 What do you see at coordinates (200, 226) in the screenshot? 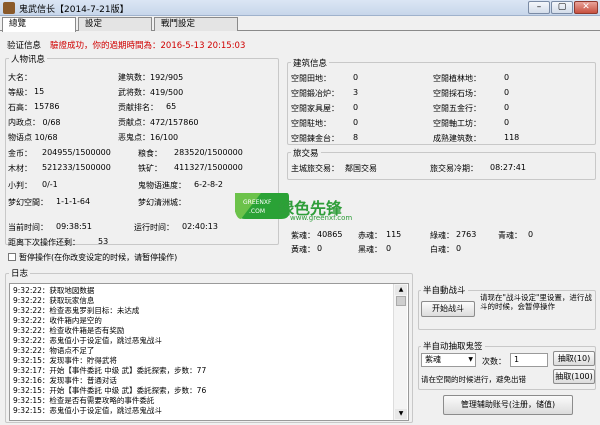
I see `run-time-value: 02:40:13` at bounding box center [200, 226].